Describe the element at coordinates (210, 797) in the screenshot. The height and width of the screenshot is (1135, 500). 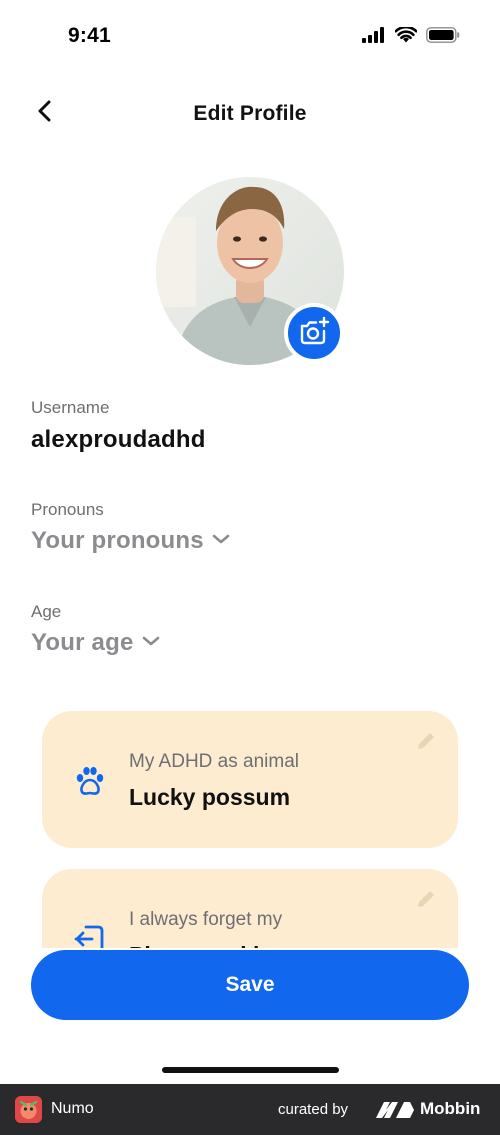
I see `card-value: Lucky possum` at that location.